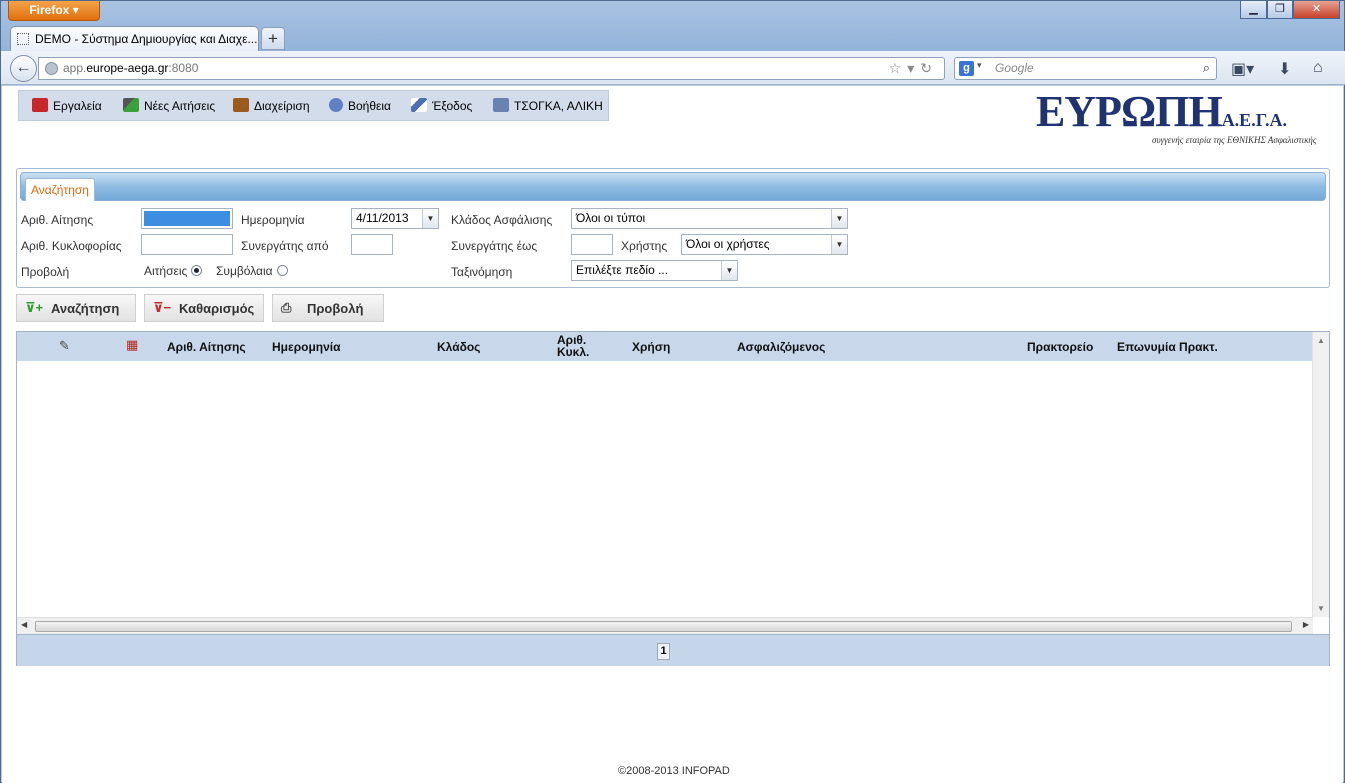  I want to click on horizontal-scrollbar: ◀ ▶, so click(665, 625).